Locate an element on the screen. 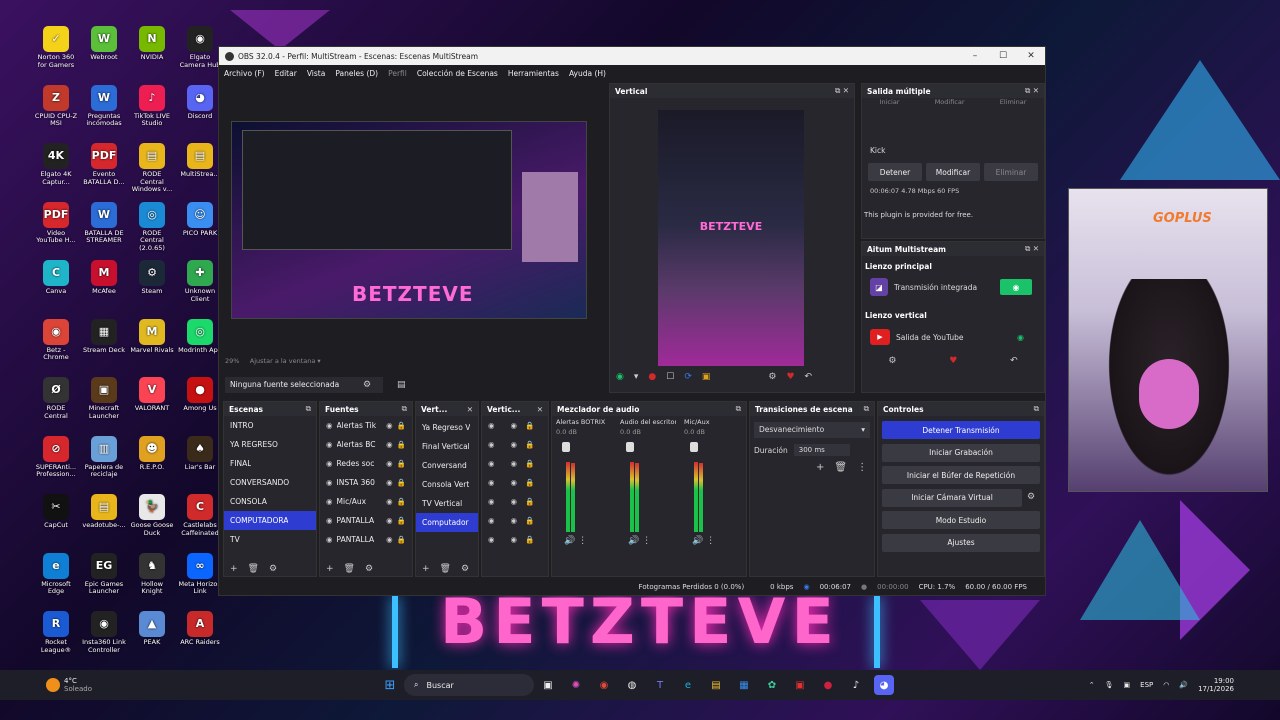 The image size is (1280, 720). volume-icon: 🔊 is located at coordinates (1183, 685).